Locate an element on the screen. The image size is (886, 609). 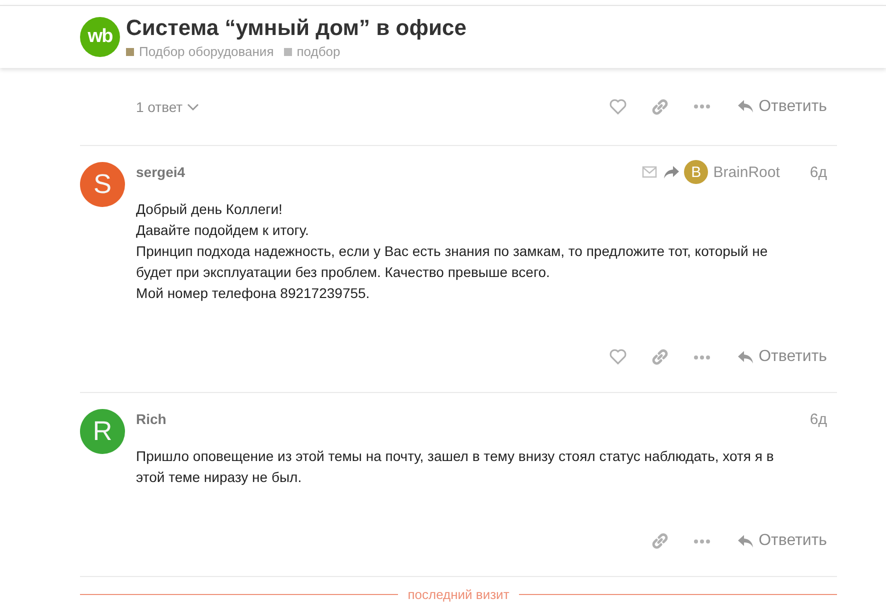
chevron-down-icon is located at coordinates (192, 106).